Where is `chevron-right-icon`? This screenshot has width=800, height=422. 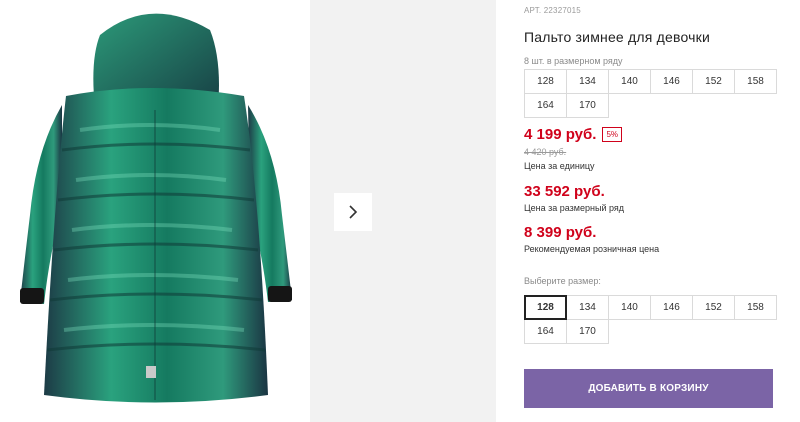
chevron-right-icon is located at coordinates (353, 212).